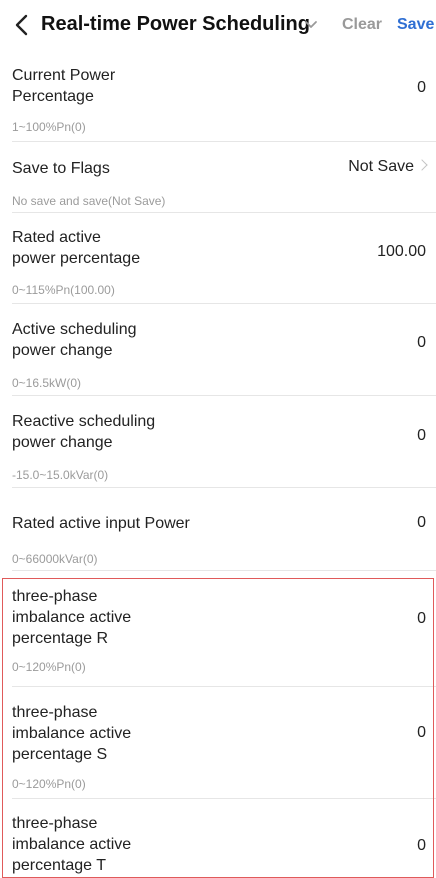 Image resolution: width=436 pixels, height=878 pixels. Describe the element at coordinates (415, 25) in the screenshot. I see `save-button: Save` at that location.